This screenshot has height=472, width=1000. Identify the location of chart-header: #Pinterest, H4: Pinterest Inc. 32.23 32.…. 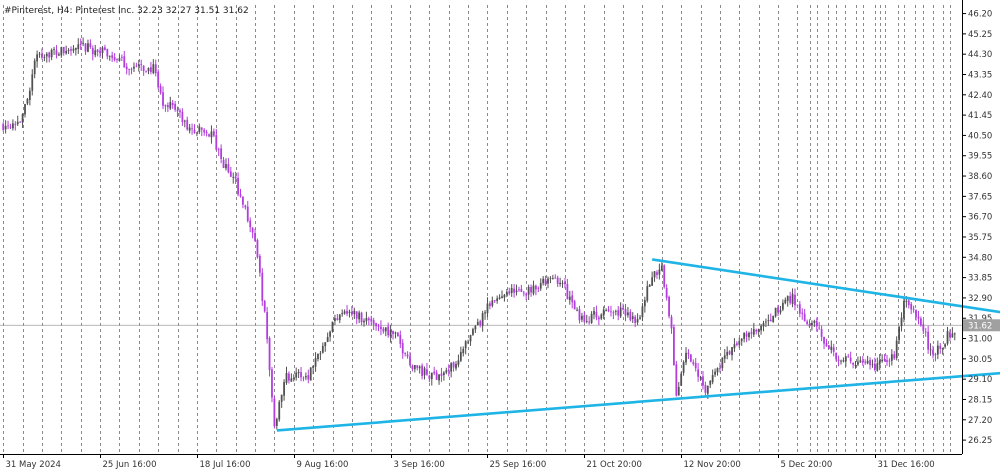
(126, 11).